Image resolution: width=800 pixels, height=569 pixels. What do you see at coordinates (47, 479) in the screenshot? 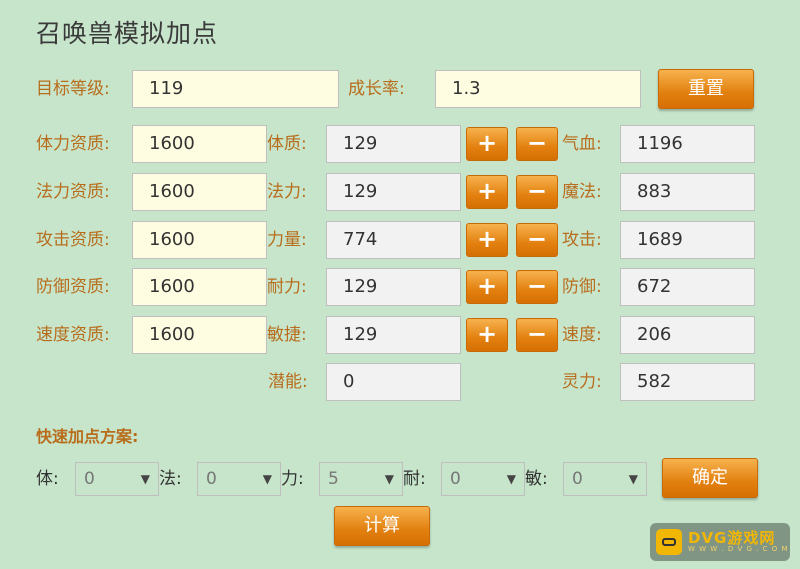
I see `quick-label-constitution: 体:` at bounding box center [47, 479].